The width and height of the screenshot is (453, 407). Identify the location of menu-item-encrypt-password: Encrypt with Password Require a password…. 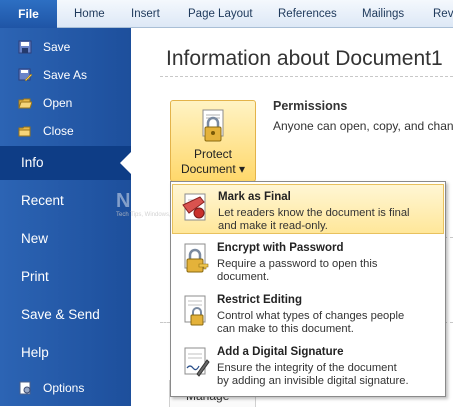
(308, 261).